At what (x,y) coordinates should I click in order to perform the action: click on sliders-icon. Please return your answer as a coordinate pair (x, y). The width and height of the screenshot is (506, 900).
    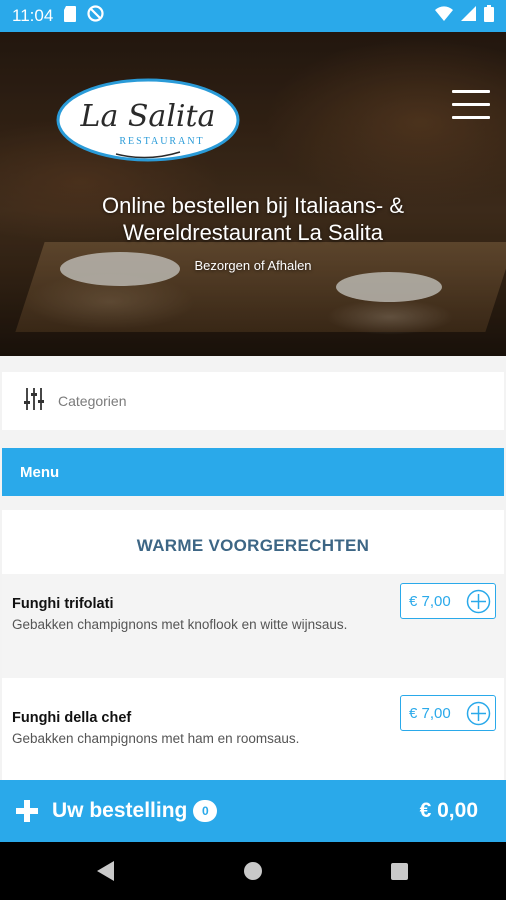
    Looking at the image, I should click on (34, 401).